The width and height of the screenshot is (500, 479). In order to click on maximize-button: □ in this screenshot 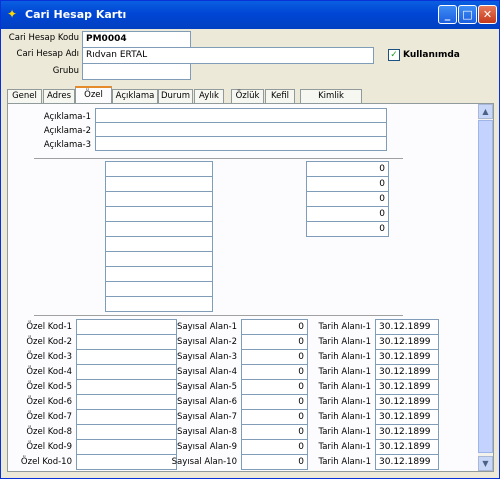, I will do `click(467, 14)`.